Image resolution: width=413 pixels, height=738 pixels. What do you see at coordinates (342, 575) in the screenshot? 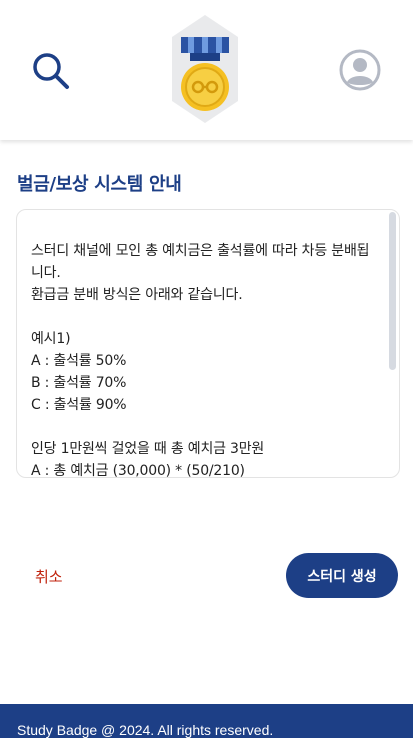
I see `create-study-button: 스터디 생성` at bounding box center [342, 575].